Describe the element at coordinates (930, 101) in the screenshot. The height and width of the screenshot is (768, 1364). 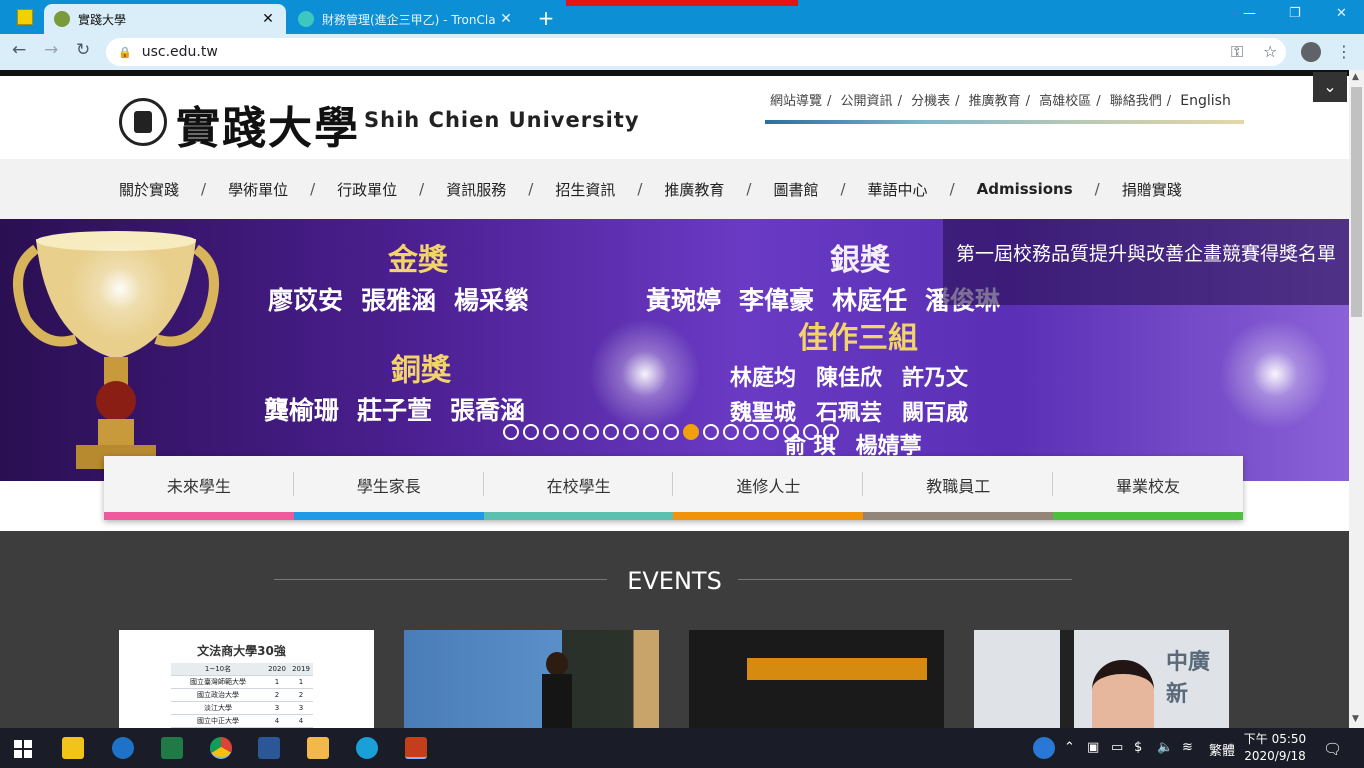
I see `link-extensions: 分機表` at that location.